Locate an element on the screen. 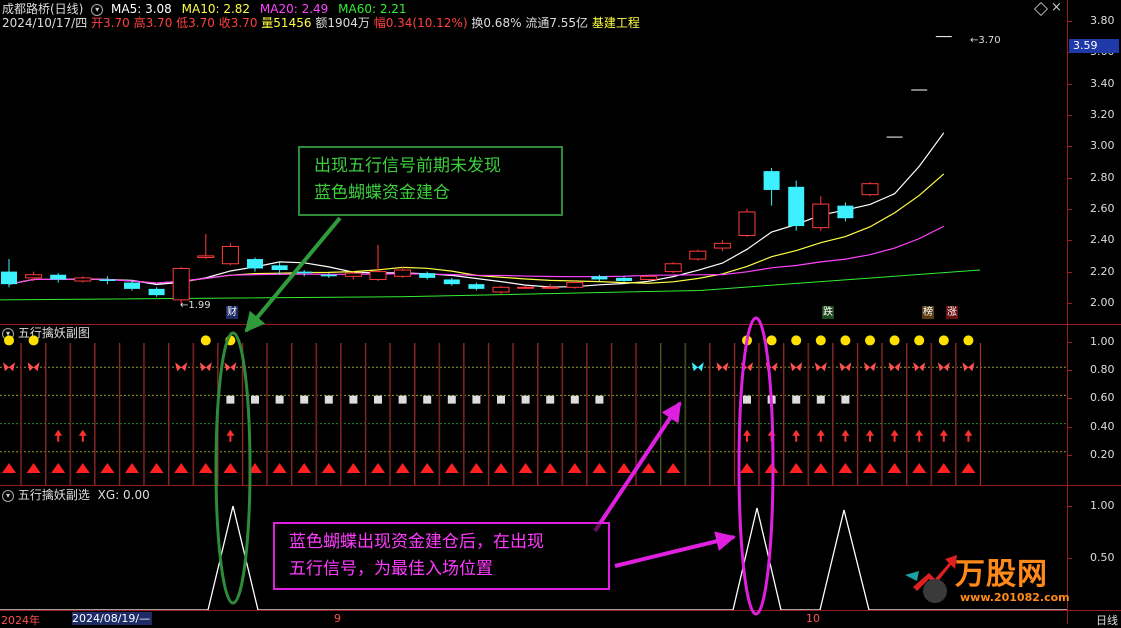 This screenshot has width=1121, height=628. bottom-month-10: 10 is located at coordinates (813, 618).